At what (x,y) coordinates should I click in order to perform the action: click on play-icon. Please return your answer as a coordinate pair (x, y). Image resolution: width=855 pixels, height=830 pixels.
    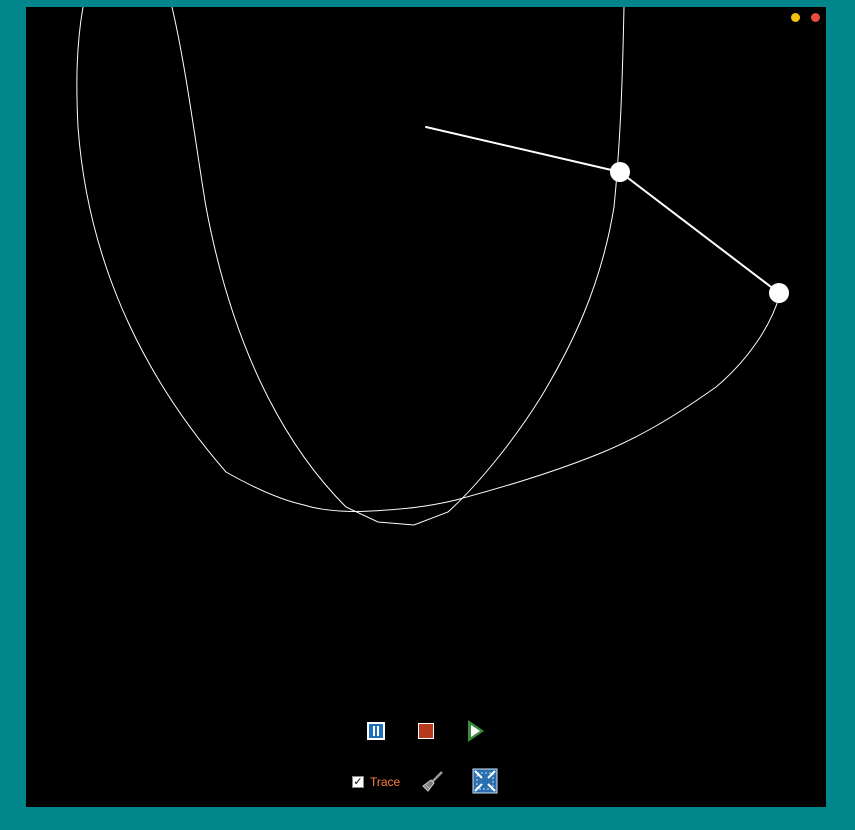
    Looking at the image, I should click on (476, 731).